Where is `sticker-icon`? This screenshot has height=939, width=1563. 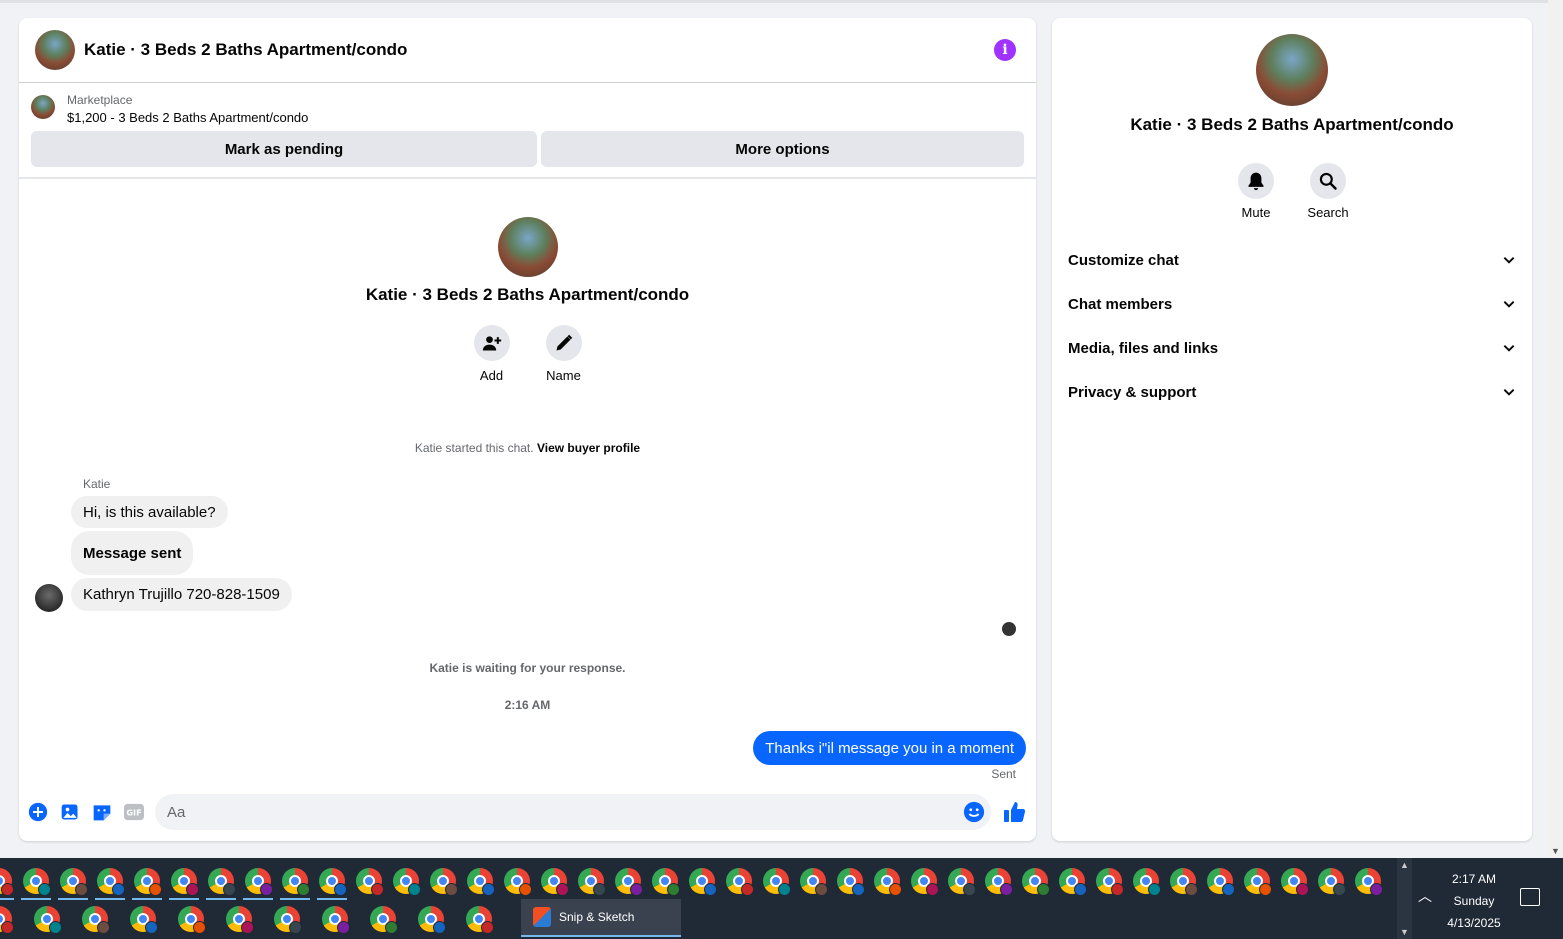 sticker-icon is located at coordinates (102, 812).